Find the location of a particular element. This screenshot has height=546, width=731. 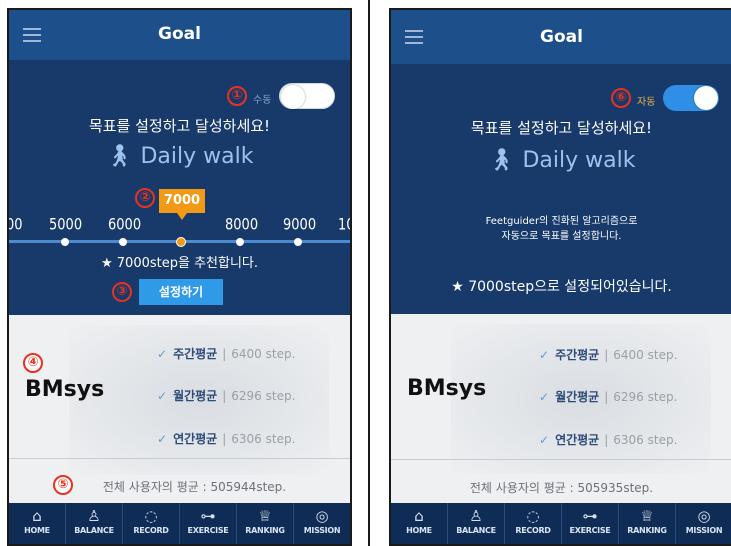

callout-1: ① is located at coordinates (237, 96).